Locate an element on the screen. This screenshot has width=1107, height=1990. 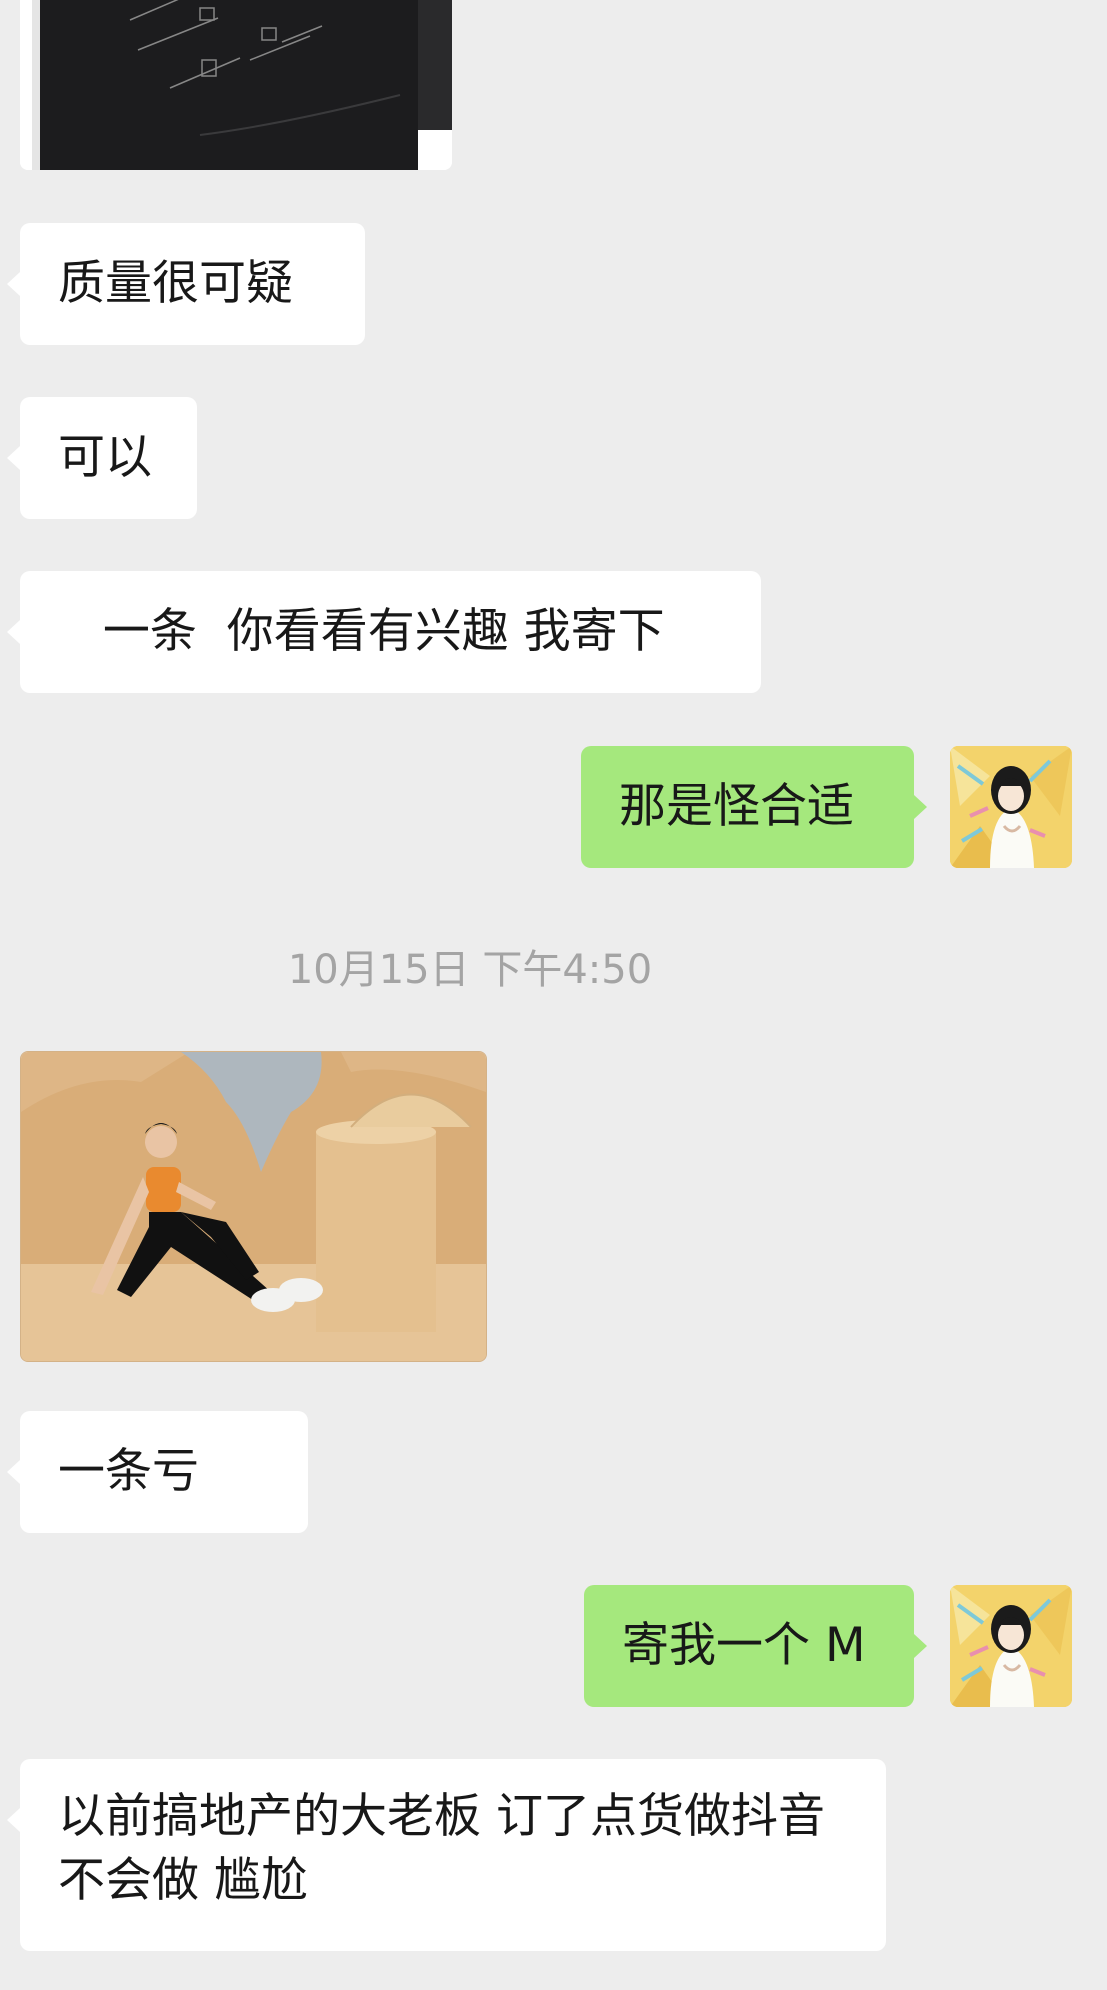
care-label-image is located at coordinates (236, 85).